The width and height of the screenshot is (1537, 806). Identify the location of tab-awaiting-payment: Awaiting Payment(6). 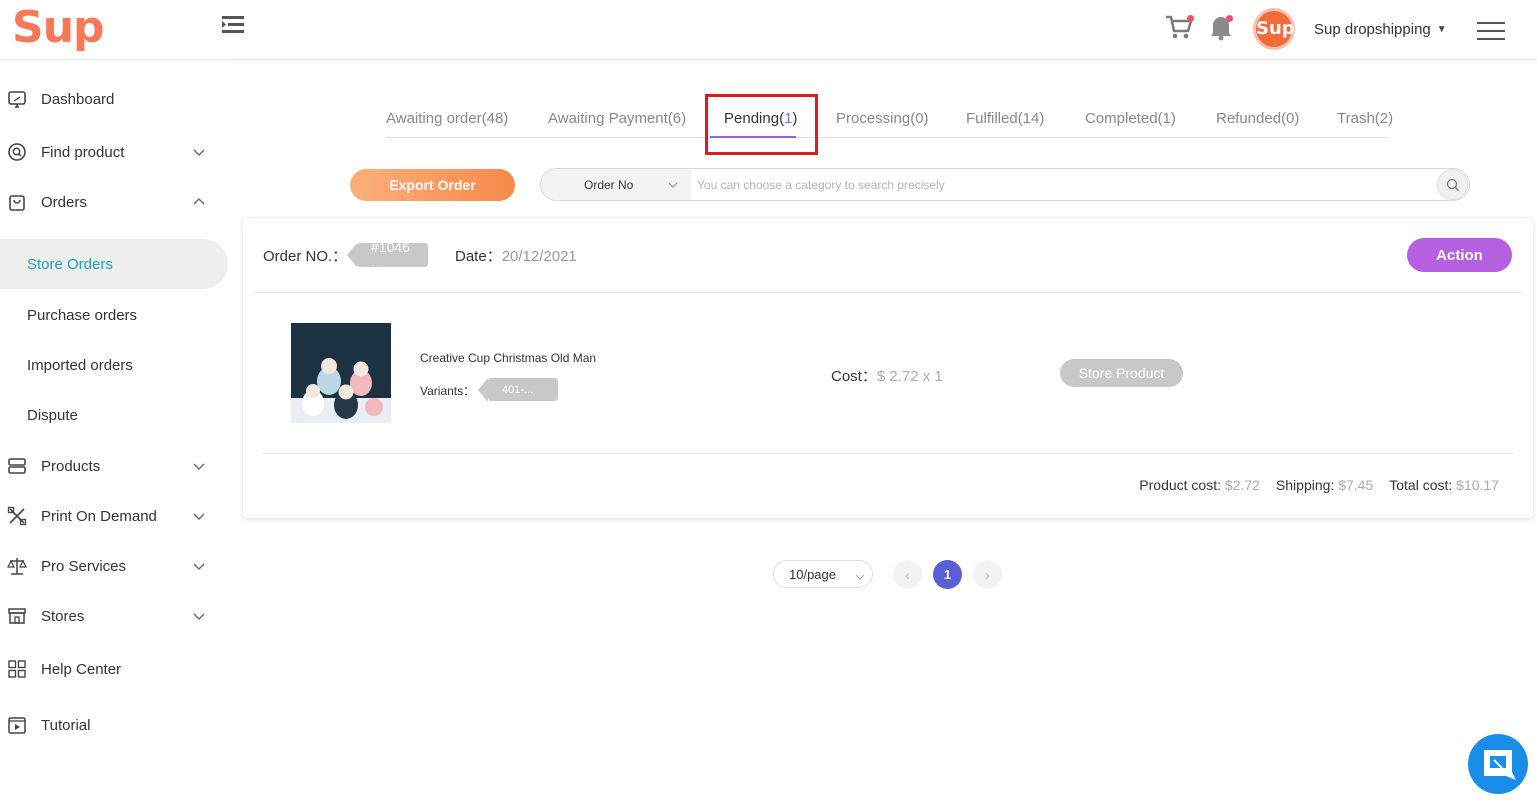
(617, 118).